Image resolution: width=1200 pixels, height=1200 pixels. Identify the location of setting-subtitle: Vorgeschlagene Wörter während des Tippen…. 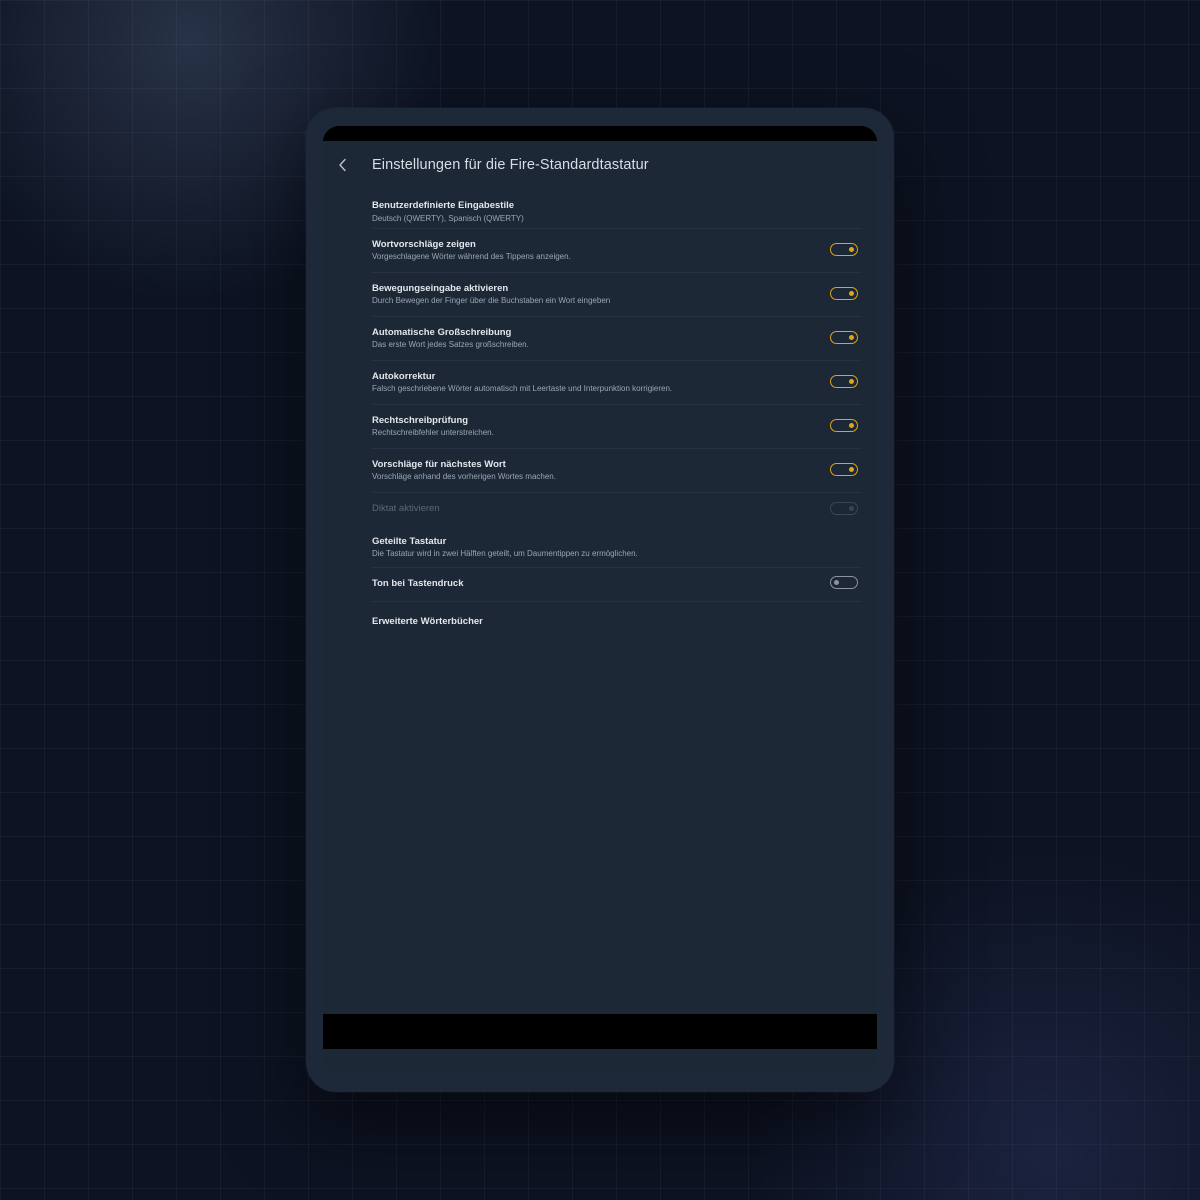
(471, 256).